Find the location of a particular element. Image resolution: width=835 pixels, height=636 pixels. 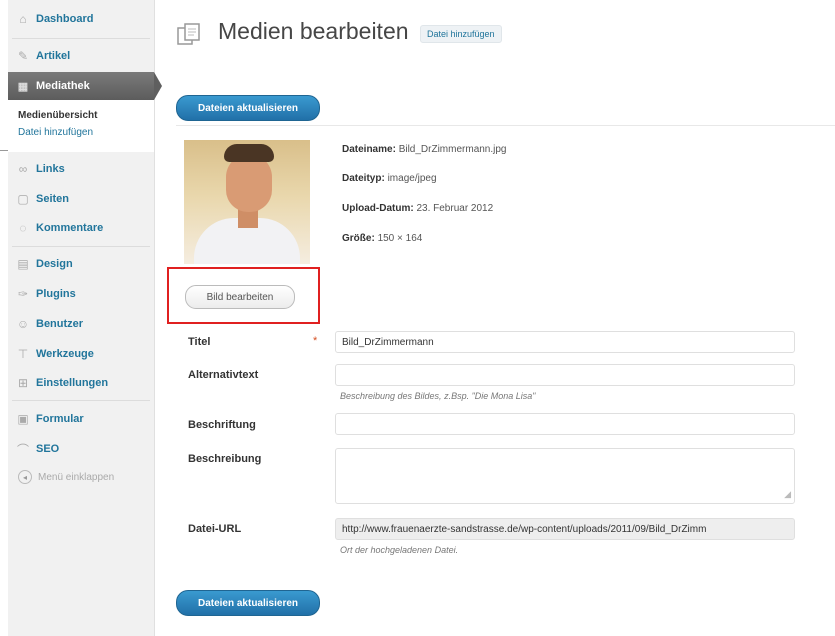

sidebar-item-design: ▤ Design is located at coordinates (81, 264).